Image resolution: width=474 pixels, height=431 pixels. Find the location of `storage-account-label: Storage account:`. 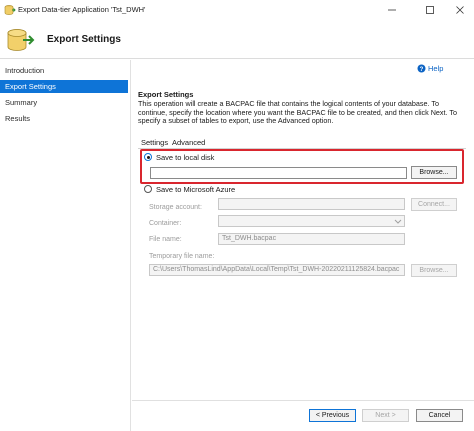

storage-account-label: Storage account: is located at coordinates (175, 207).